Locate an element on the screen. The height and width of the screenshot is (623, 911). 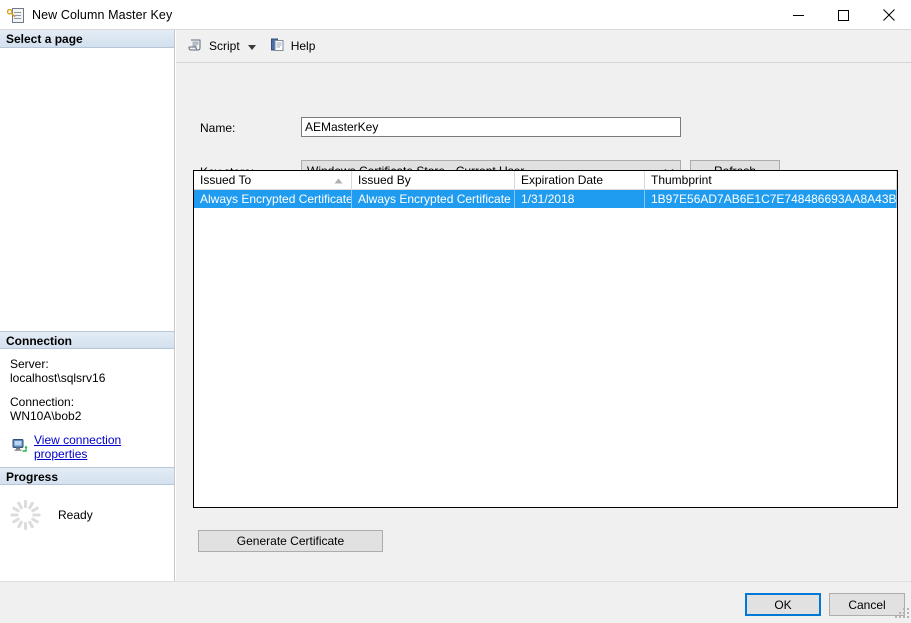
column-header-1: Issued By is located at coordinates (433, 180).